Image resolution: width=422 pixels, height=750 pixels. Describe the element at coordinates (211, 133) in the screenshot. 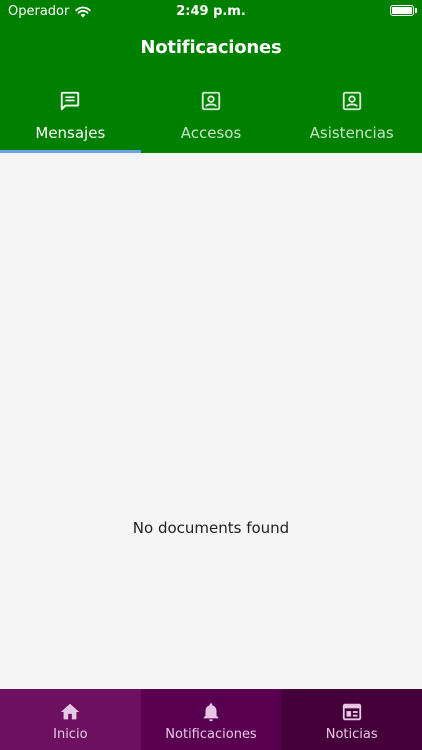

I see `tab-label: Accesos` at that location.